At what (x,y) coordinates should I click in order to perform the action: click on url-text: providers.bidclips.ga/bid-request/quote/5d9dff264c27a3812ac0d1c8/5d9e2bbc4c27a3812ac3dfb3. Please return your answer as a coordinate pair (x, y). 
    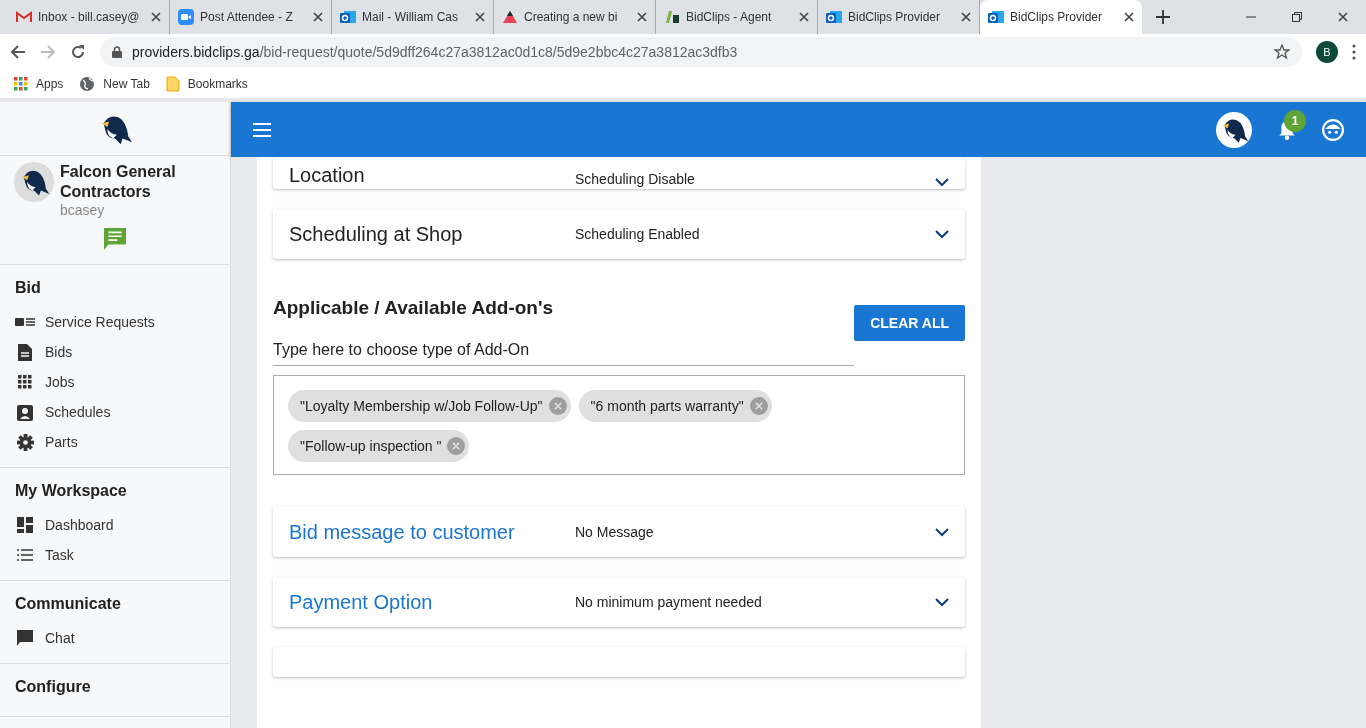
    Looking at the image, I should click on (435, 52).